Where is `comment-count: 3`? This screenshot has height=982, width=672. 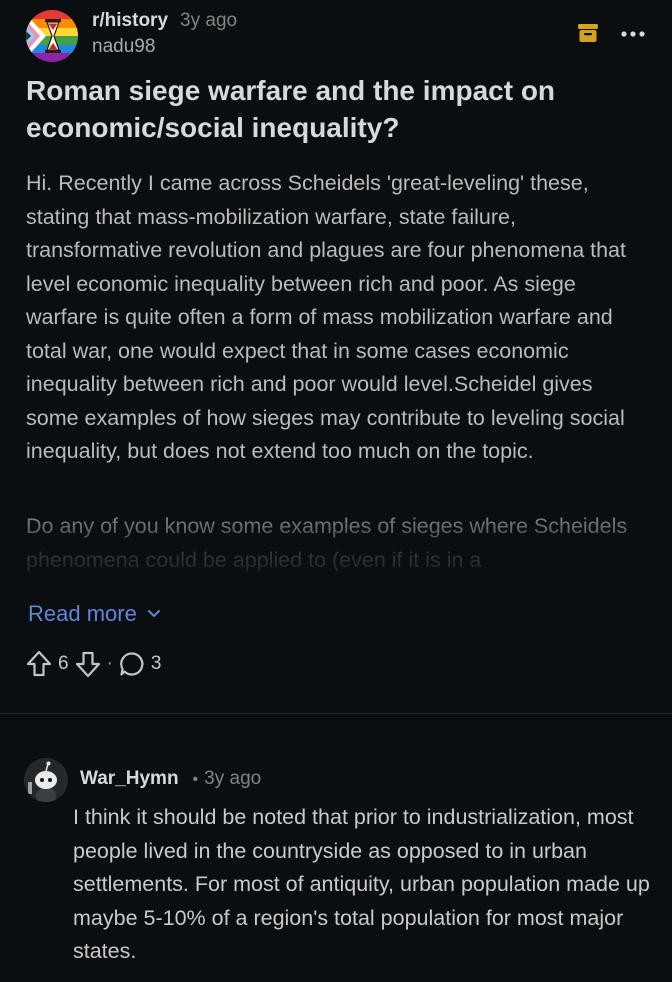 comment-count: 3 is located at coordinates (156, 663).